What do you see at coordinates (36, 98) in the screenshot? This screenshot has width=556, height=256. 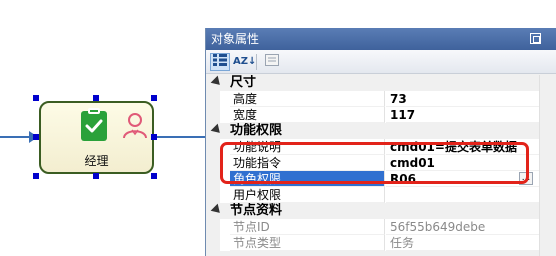 I see `resize-handle-top-left` at bounding box center [36, 98].